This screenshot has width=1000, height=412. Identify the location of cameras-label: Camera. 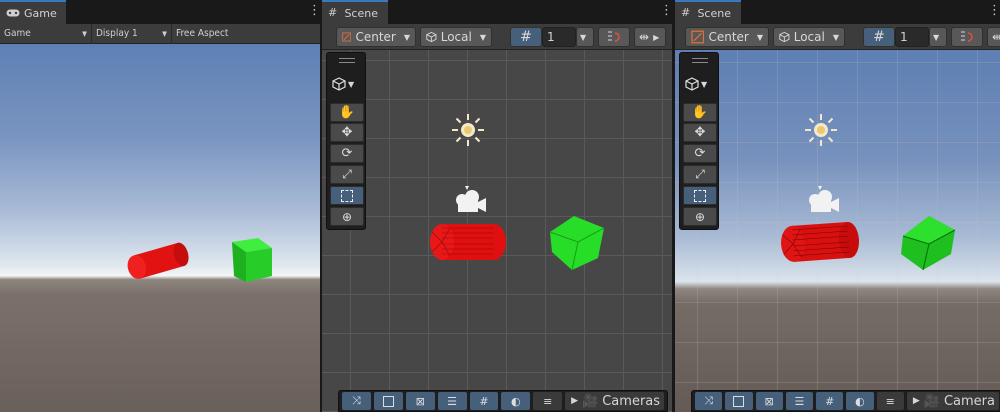
(969, 401).